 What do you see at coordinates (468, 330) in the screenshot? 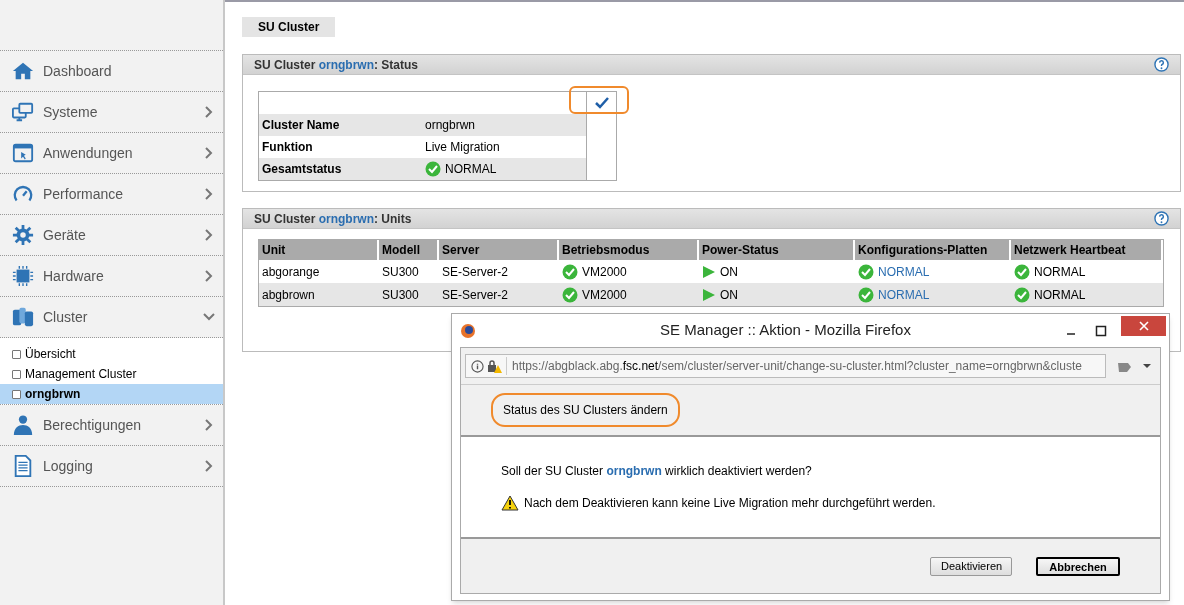
I see `browser-logo-icon` at bounding box center [468, 330].